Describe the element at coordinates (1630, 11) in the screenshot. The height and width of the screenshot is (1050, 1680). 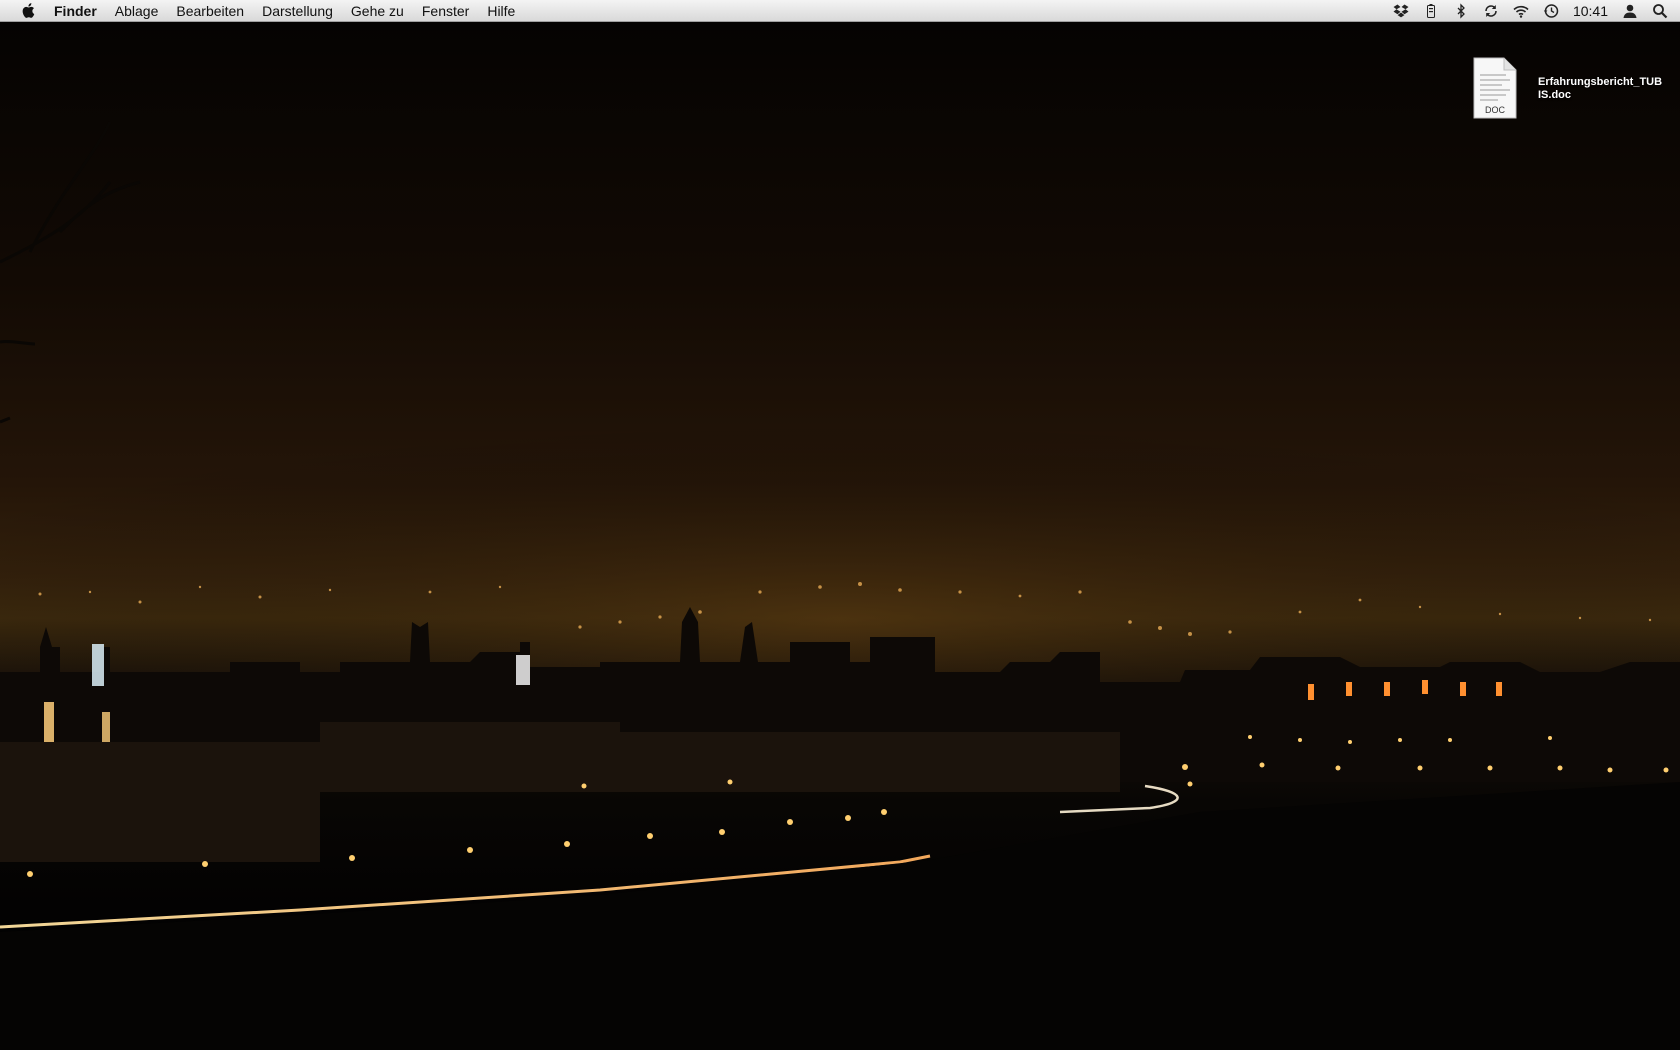
I see `user-icon` at that location.